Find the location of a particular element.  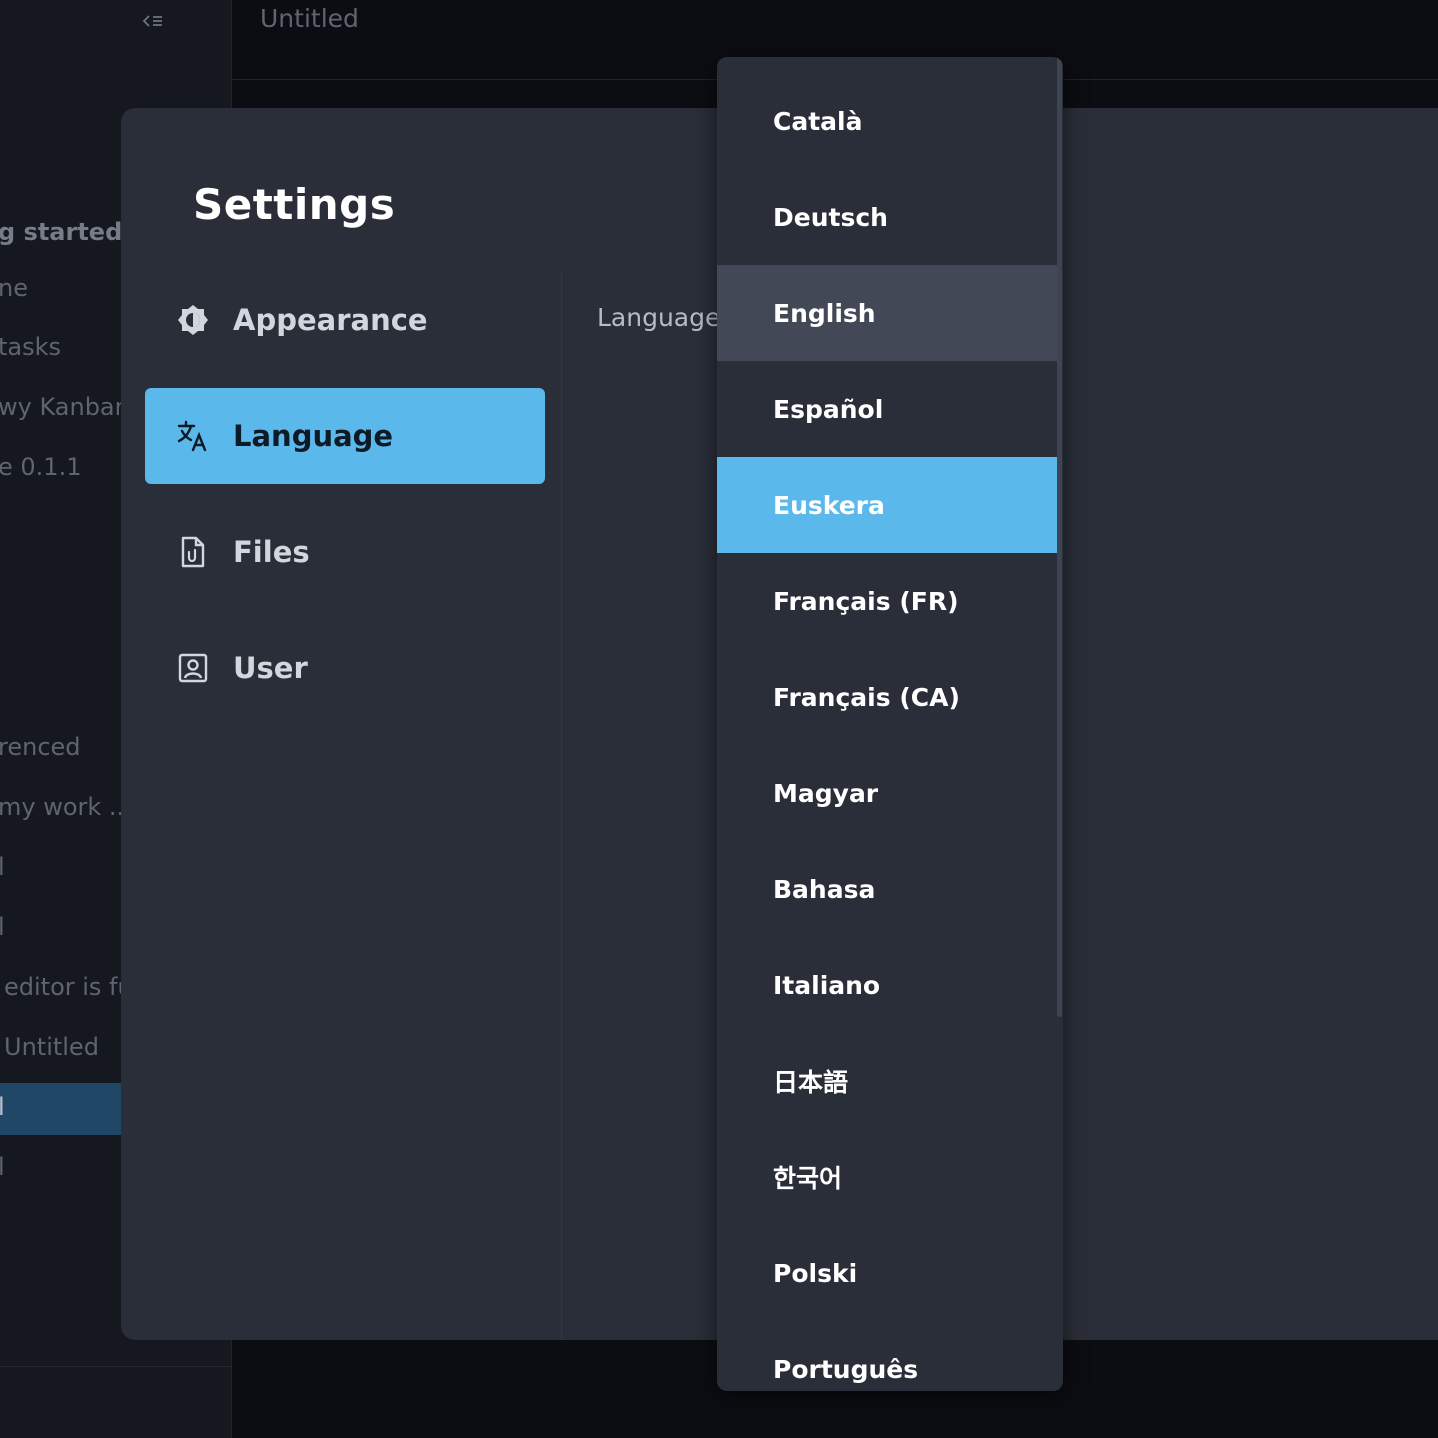

translate-icon is located at coordinates (193, 436).